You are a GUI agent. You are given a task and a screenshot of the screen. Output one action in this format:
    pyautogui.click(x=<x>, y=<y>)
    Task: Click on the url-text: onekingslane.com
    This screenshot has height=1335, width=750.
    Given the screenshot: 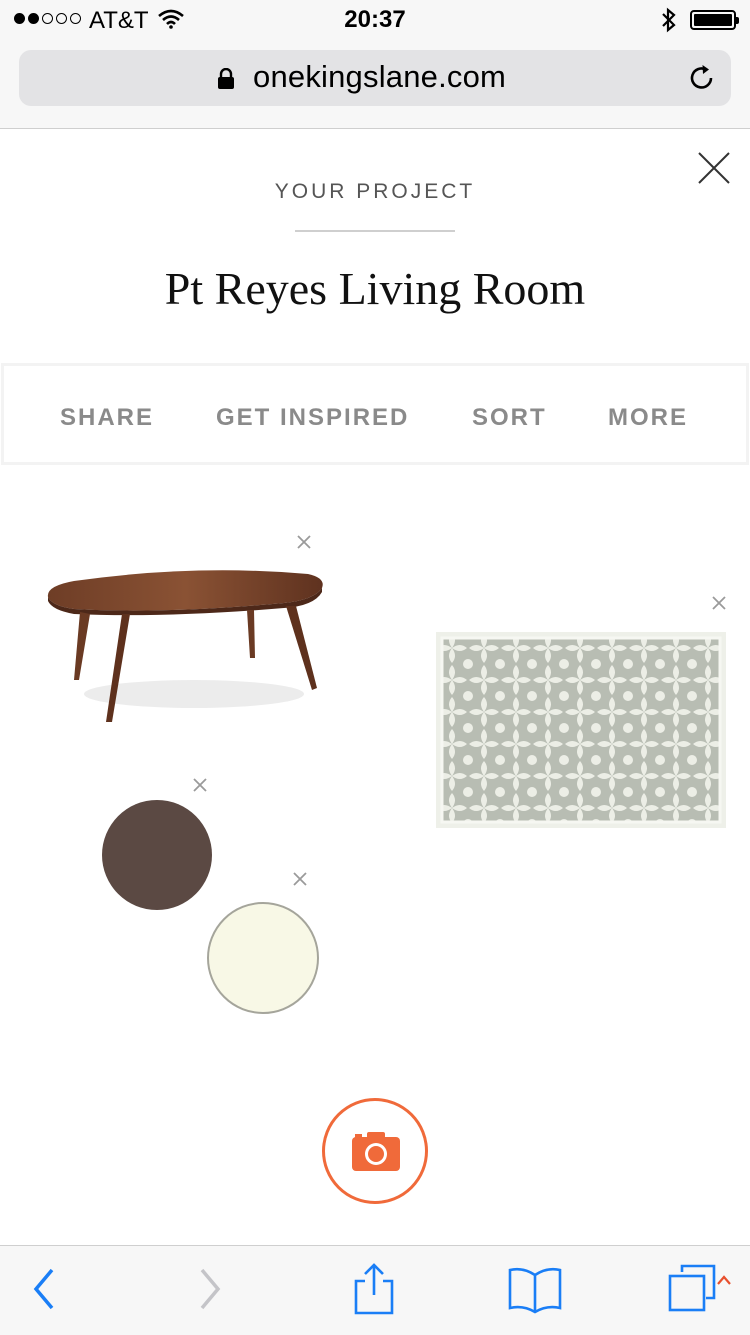 What is the action you would take?
    pyautogui.click(x=379, y=77)
    